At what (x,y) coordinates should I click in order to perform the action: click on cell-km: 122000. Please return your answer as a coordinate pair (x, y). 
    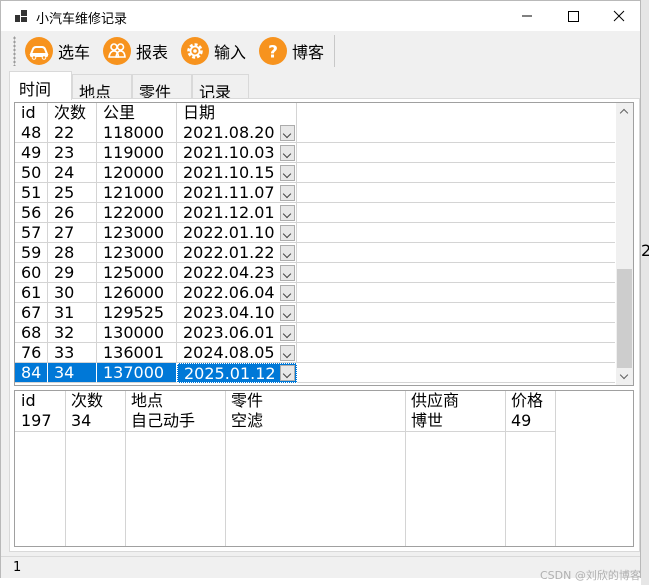
    Looking at the image, I should click on (137, 213).